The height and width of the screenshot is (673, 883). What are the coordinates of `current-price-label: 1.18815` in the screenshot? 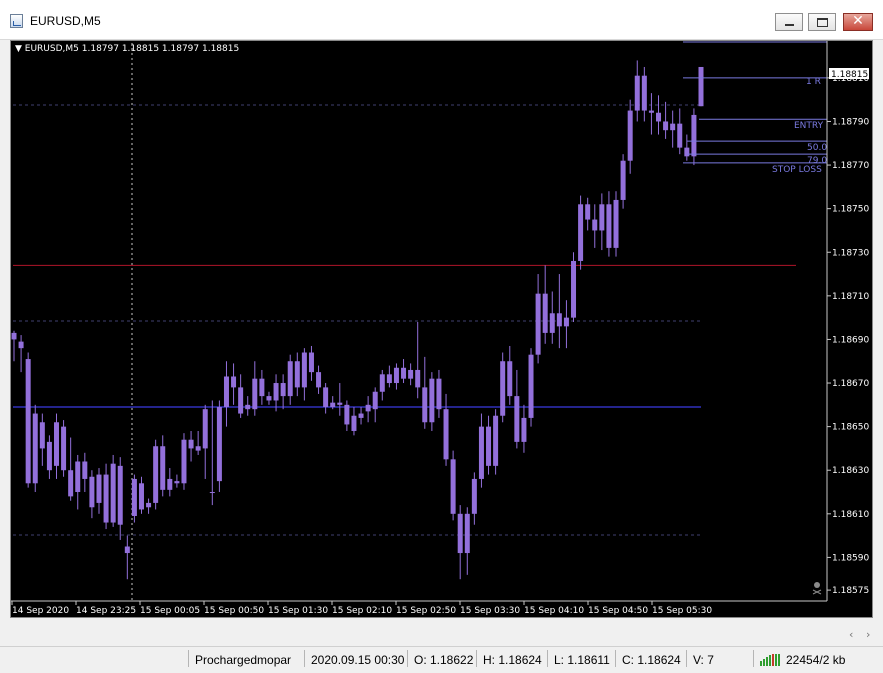 It's located at (849, 75).